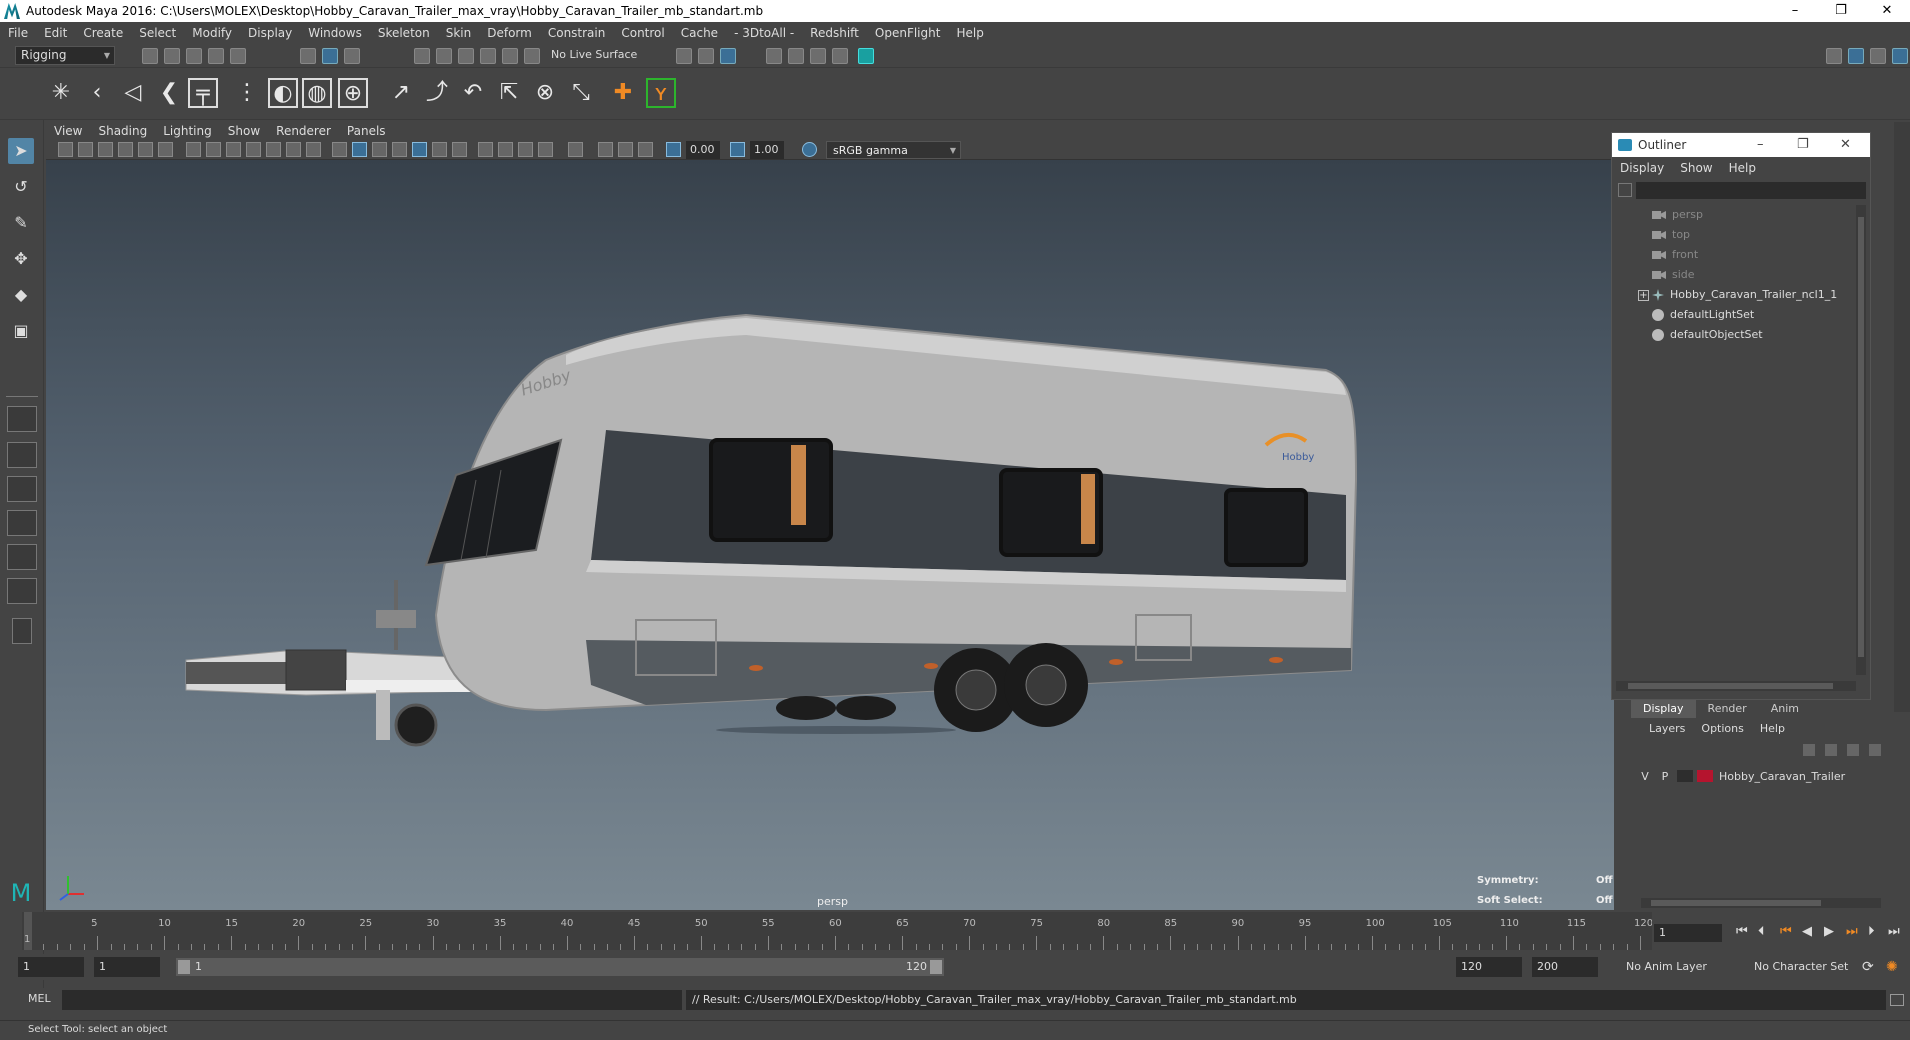 The height and width of the screenshot is (1040, 1910). I want to click on ik-spline-icon: ◁, so click(133, 93).